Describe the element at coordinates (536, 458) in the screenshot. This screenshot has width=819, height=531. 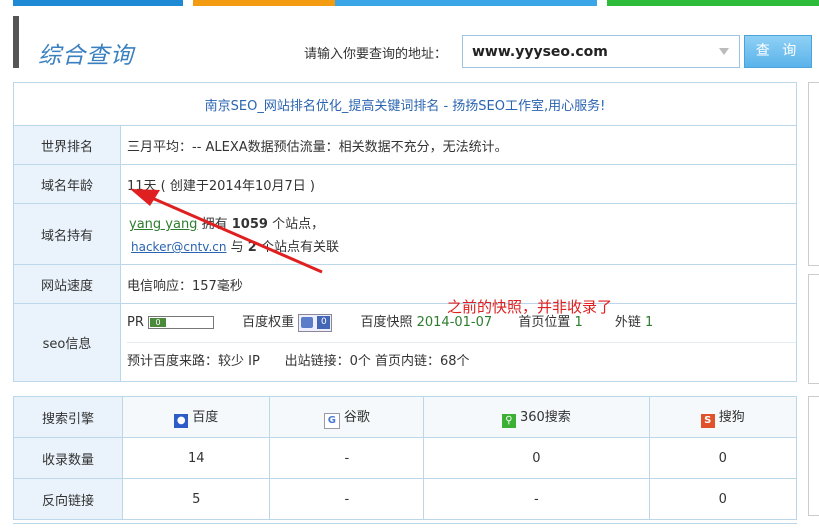
I see `indexed-360: 0` at that location.